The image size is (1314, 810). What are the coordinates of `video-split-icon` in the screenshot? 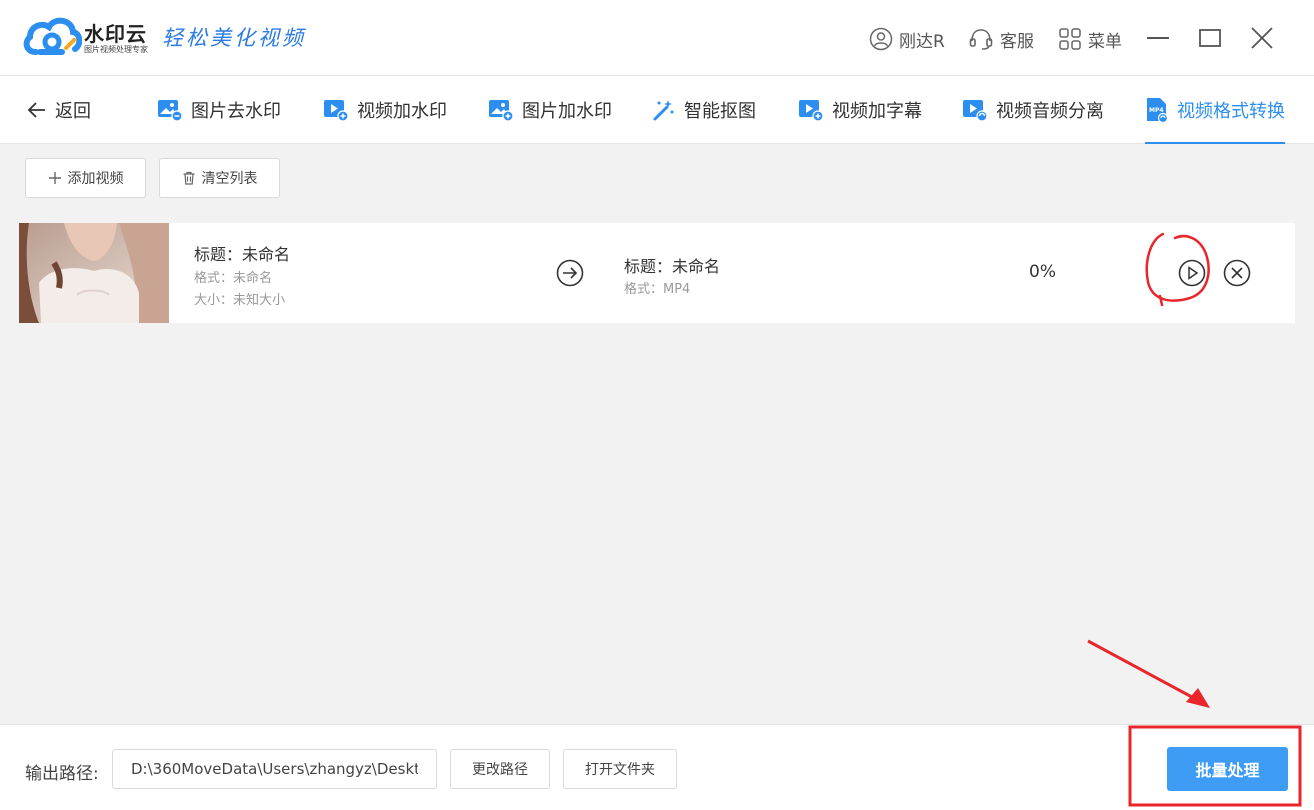 It's located at (975, 110).